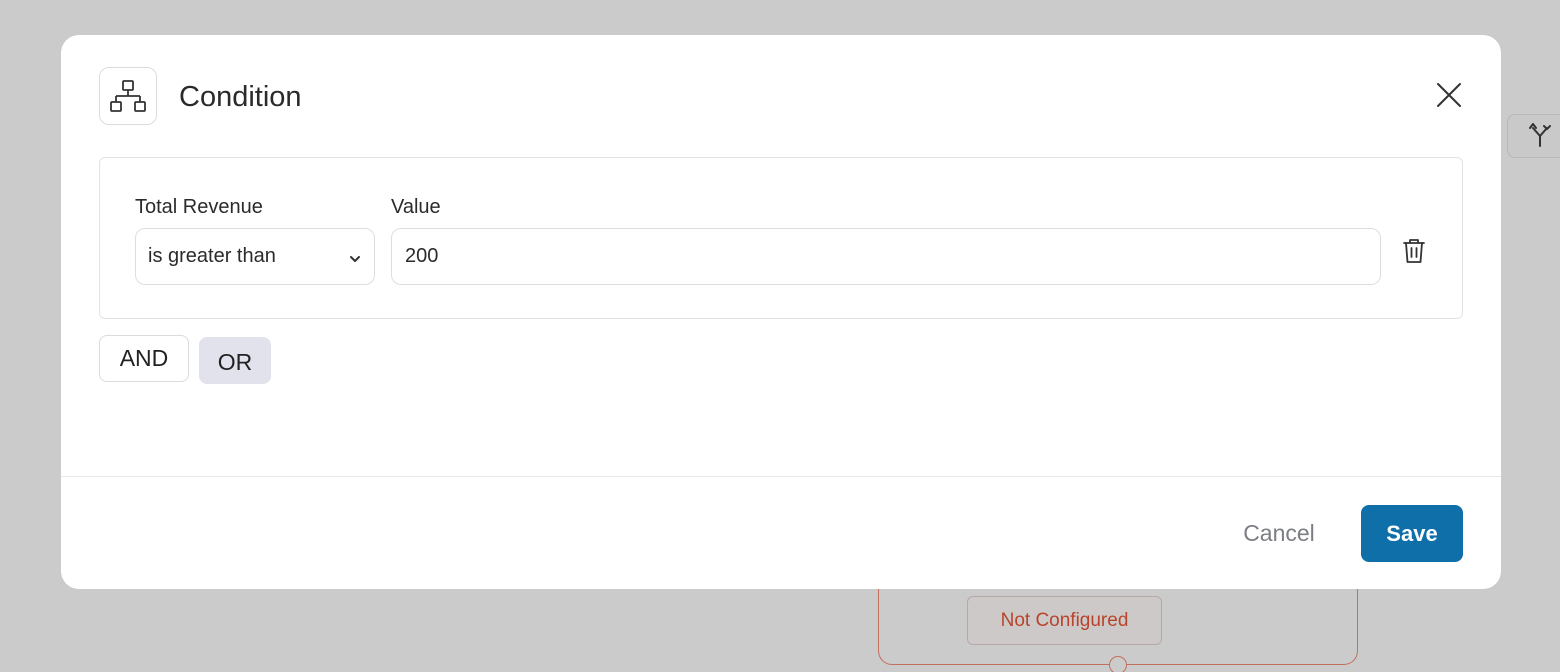  What do you see at coordinates (781, 476) in the screenshot?
I see `footer-divider` at bounding box center [781, 476].